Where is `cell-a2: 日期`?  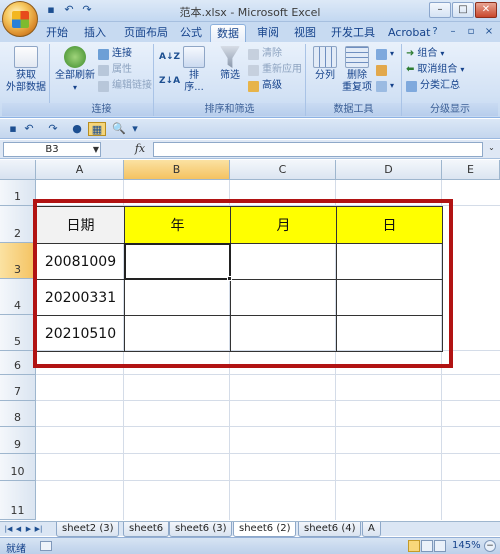 cell-a2: 日期 is located at coordinates (80, 225).